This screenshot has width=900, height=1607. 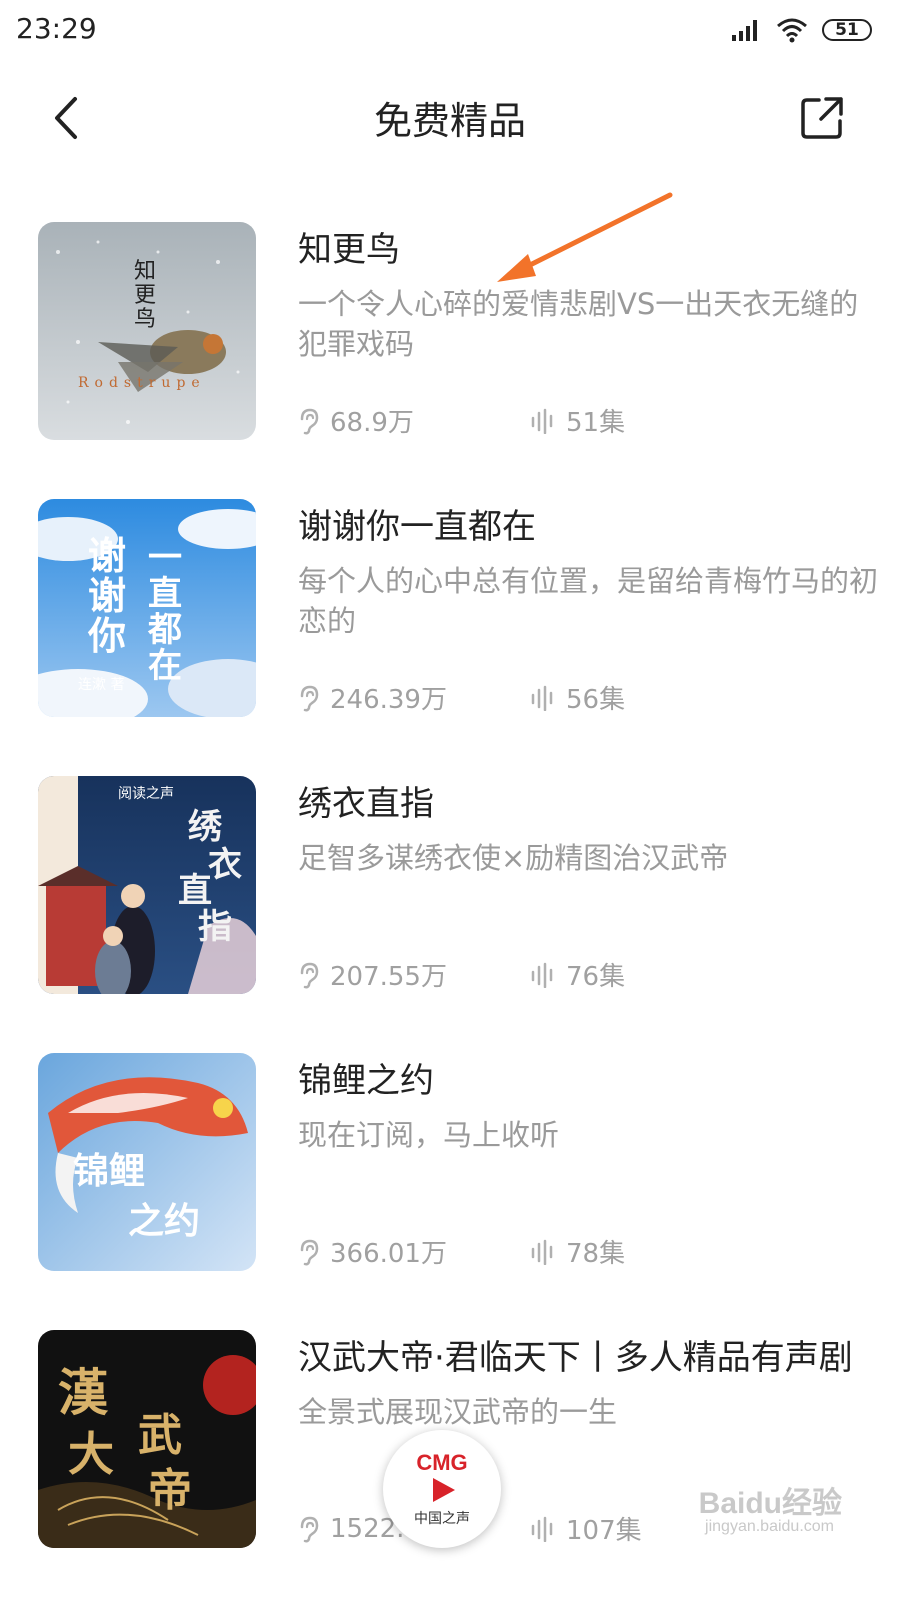 What do you see at coordinates (575, 1358) in the screenshot?
I see `item-title: 汉武大帝·君临天下丨多人精品有声剧` at bounding box center [575, 1358].